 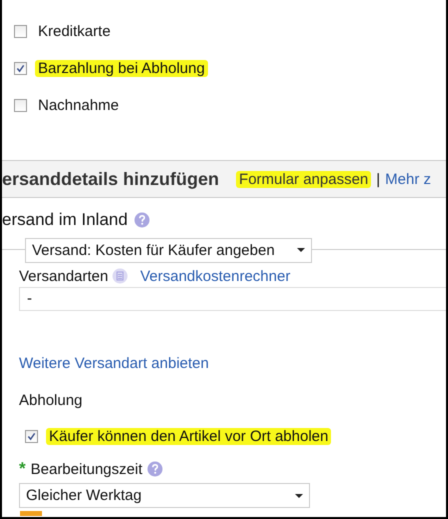 I want to click on section-title: ersanddetails hinzufügen, so click(x=111, y=179).